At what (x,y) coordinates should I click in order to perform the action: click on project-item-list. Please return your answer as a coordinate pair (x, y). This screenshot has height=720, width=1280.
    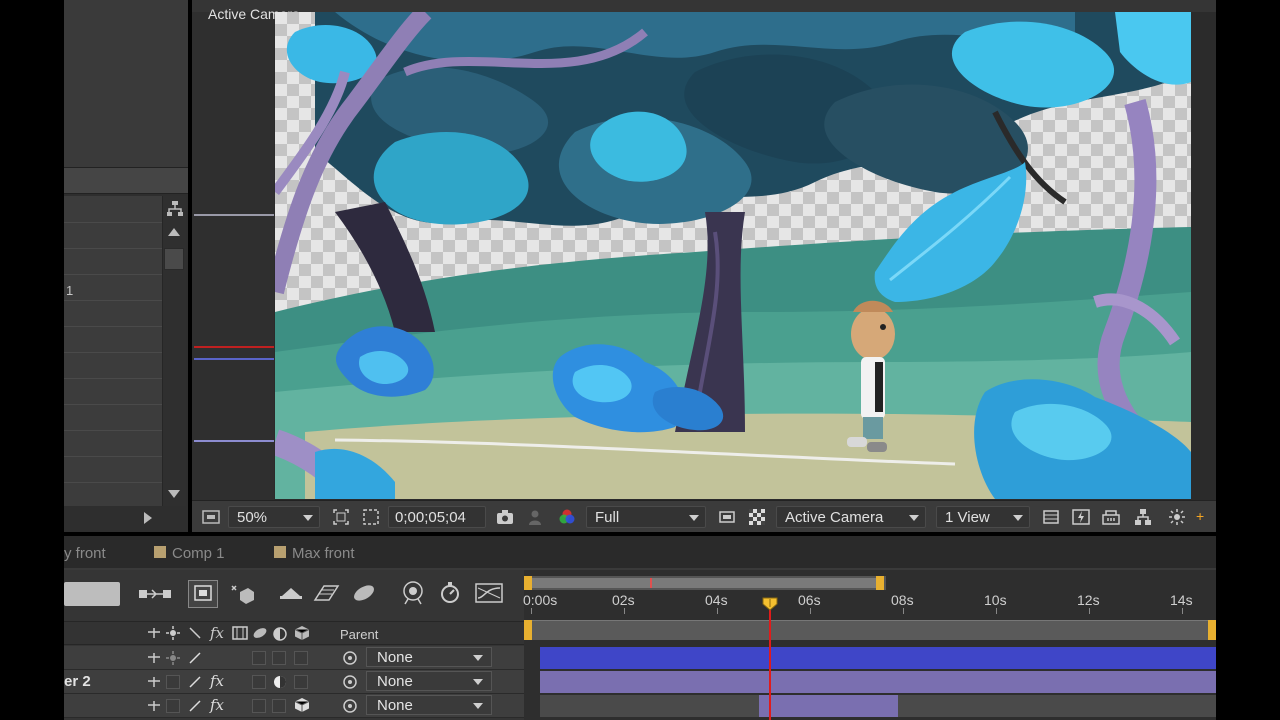
    Looking at the image, I should click on (113, 351).